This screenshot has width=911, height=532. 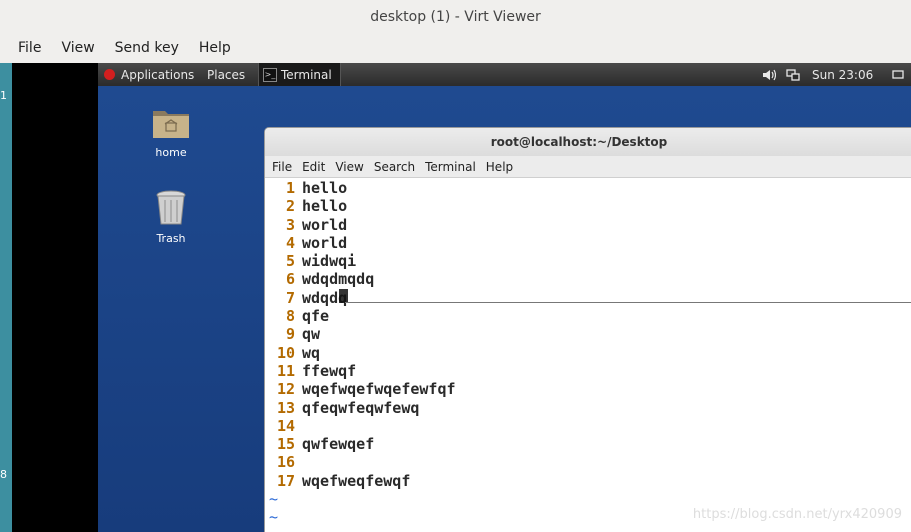 I want to click on line-number: 2, so click(x=290, y=206).